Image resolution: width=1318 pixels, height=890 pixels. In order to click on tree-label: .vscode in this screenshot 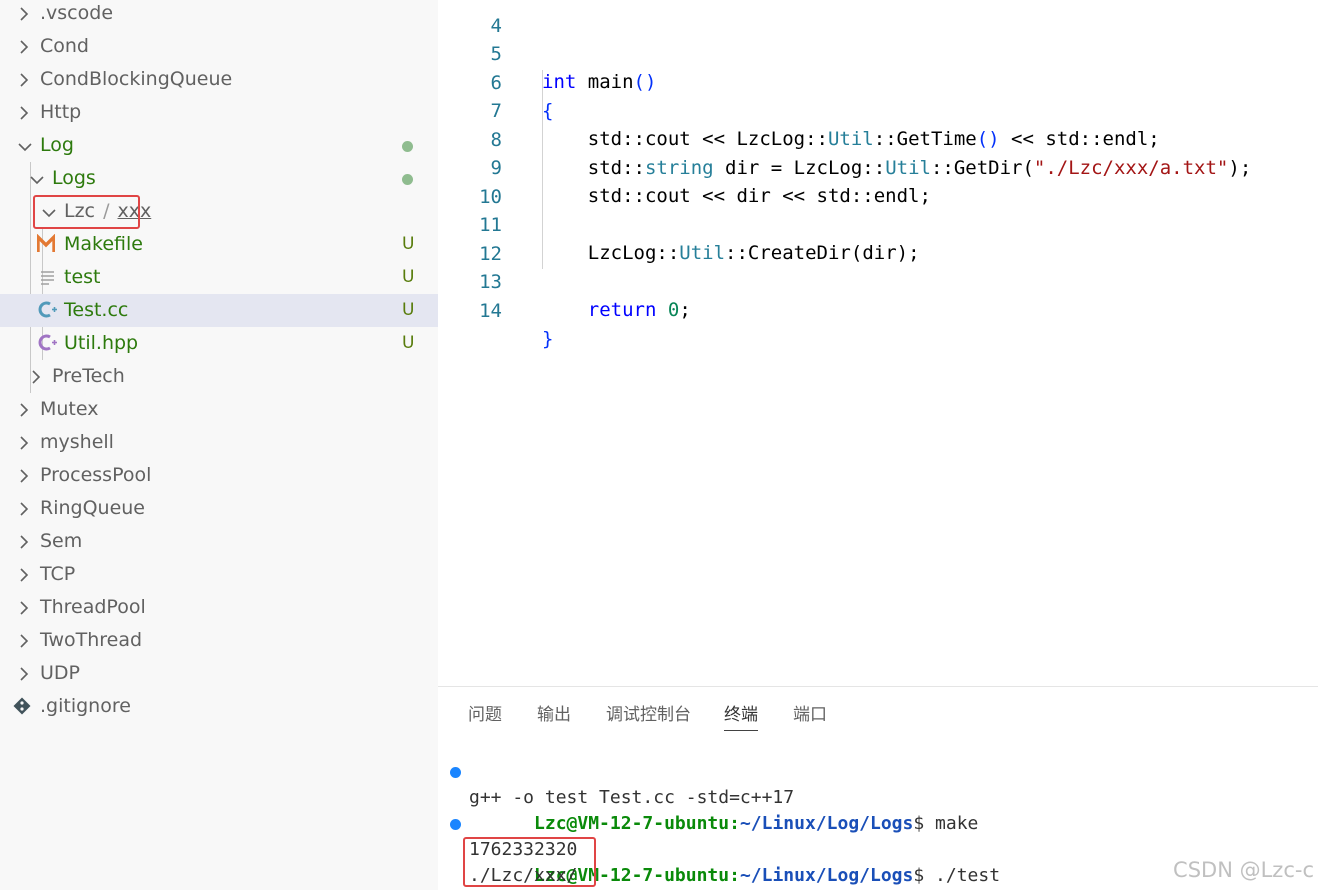, I will do `click(77, 13)`.